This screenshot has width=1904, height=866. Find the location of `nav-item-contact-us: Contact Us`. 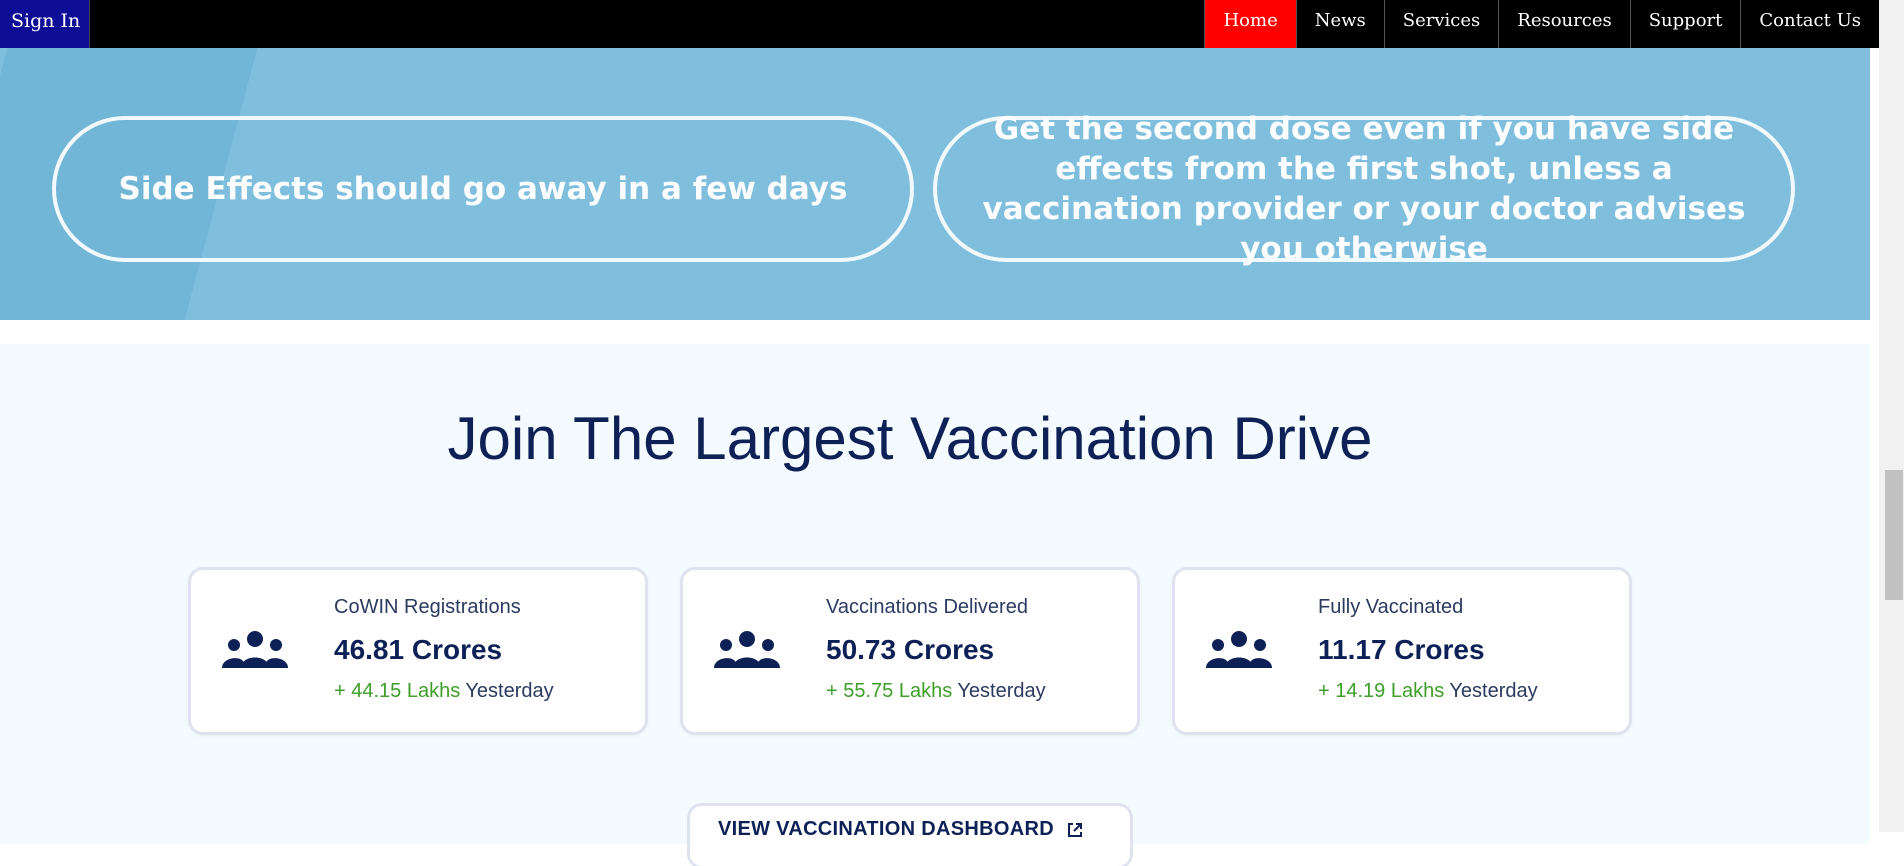

nav-item-contact-us: Contact Us is located at coordinates (1809, 24).